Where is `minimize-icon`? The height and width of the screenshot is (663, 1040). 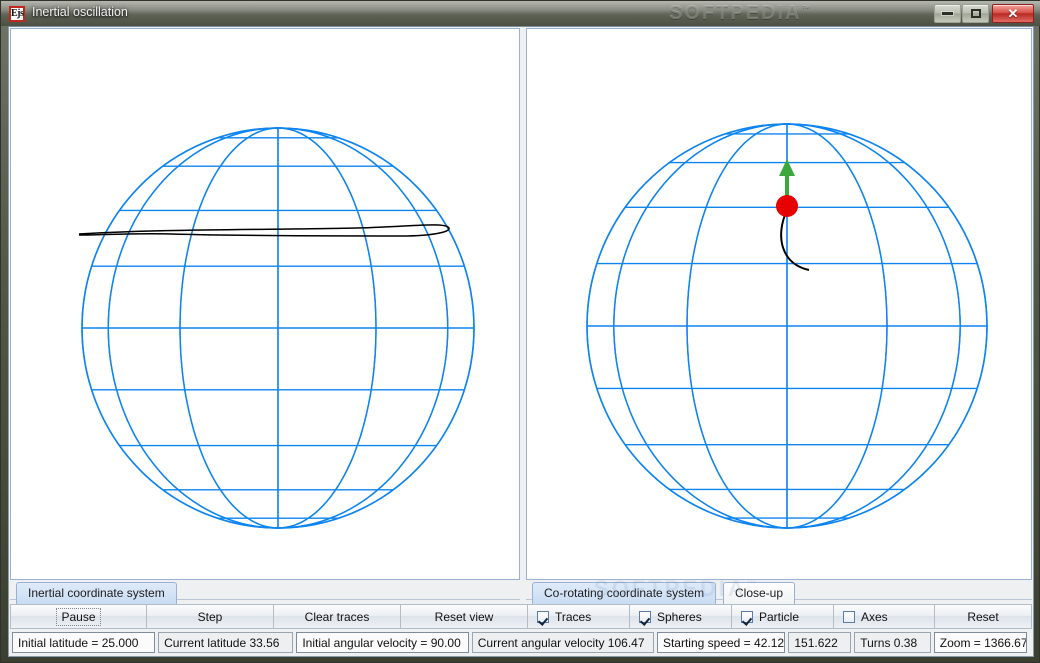 minimize-icon is located at coordinates (947, 13).